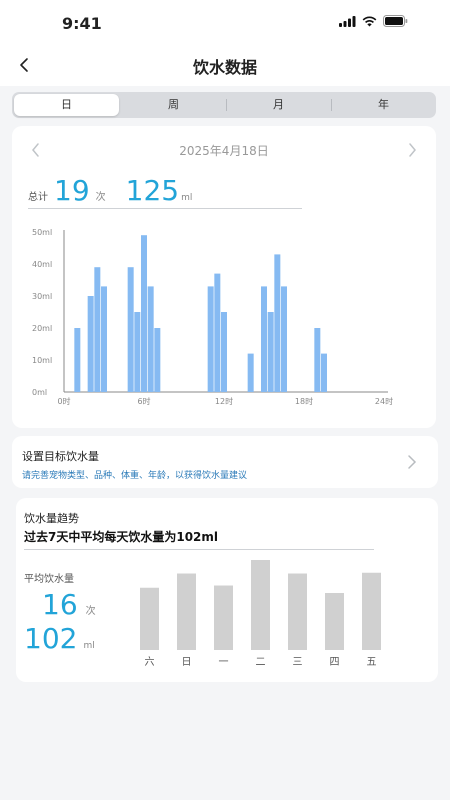  I want to click on trend-title: 饮水量趋势, so click(51, 518).